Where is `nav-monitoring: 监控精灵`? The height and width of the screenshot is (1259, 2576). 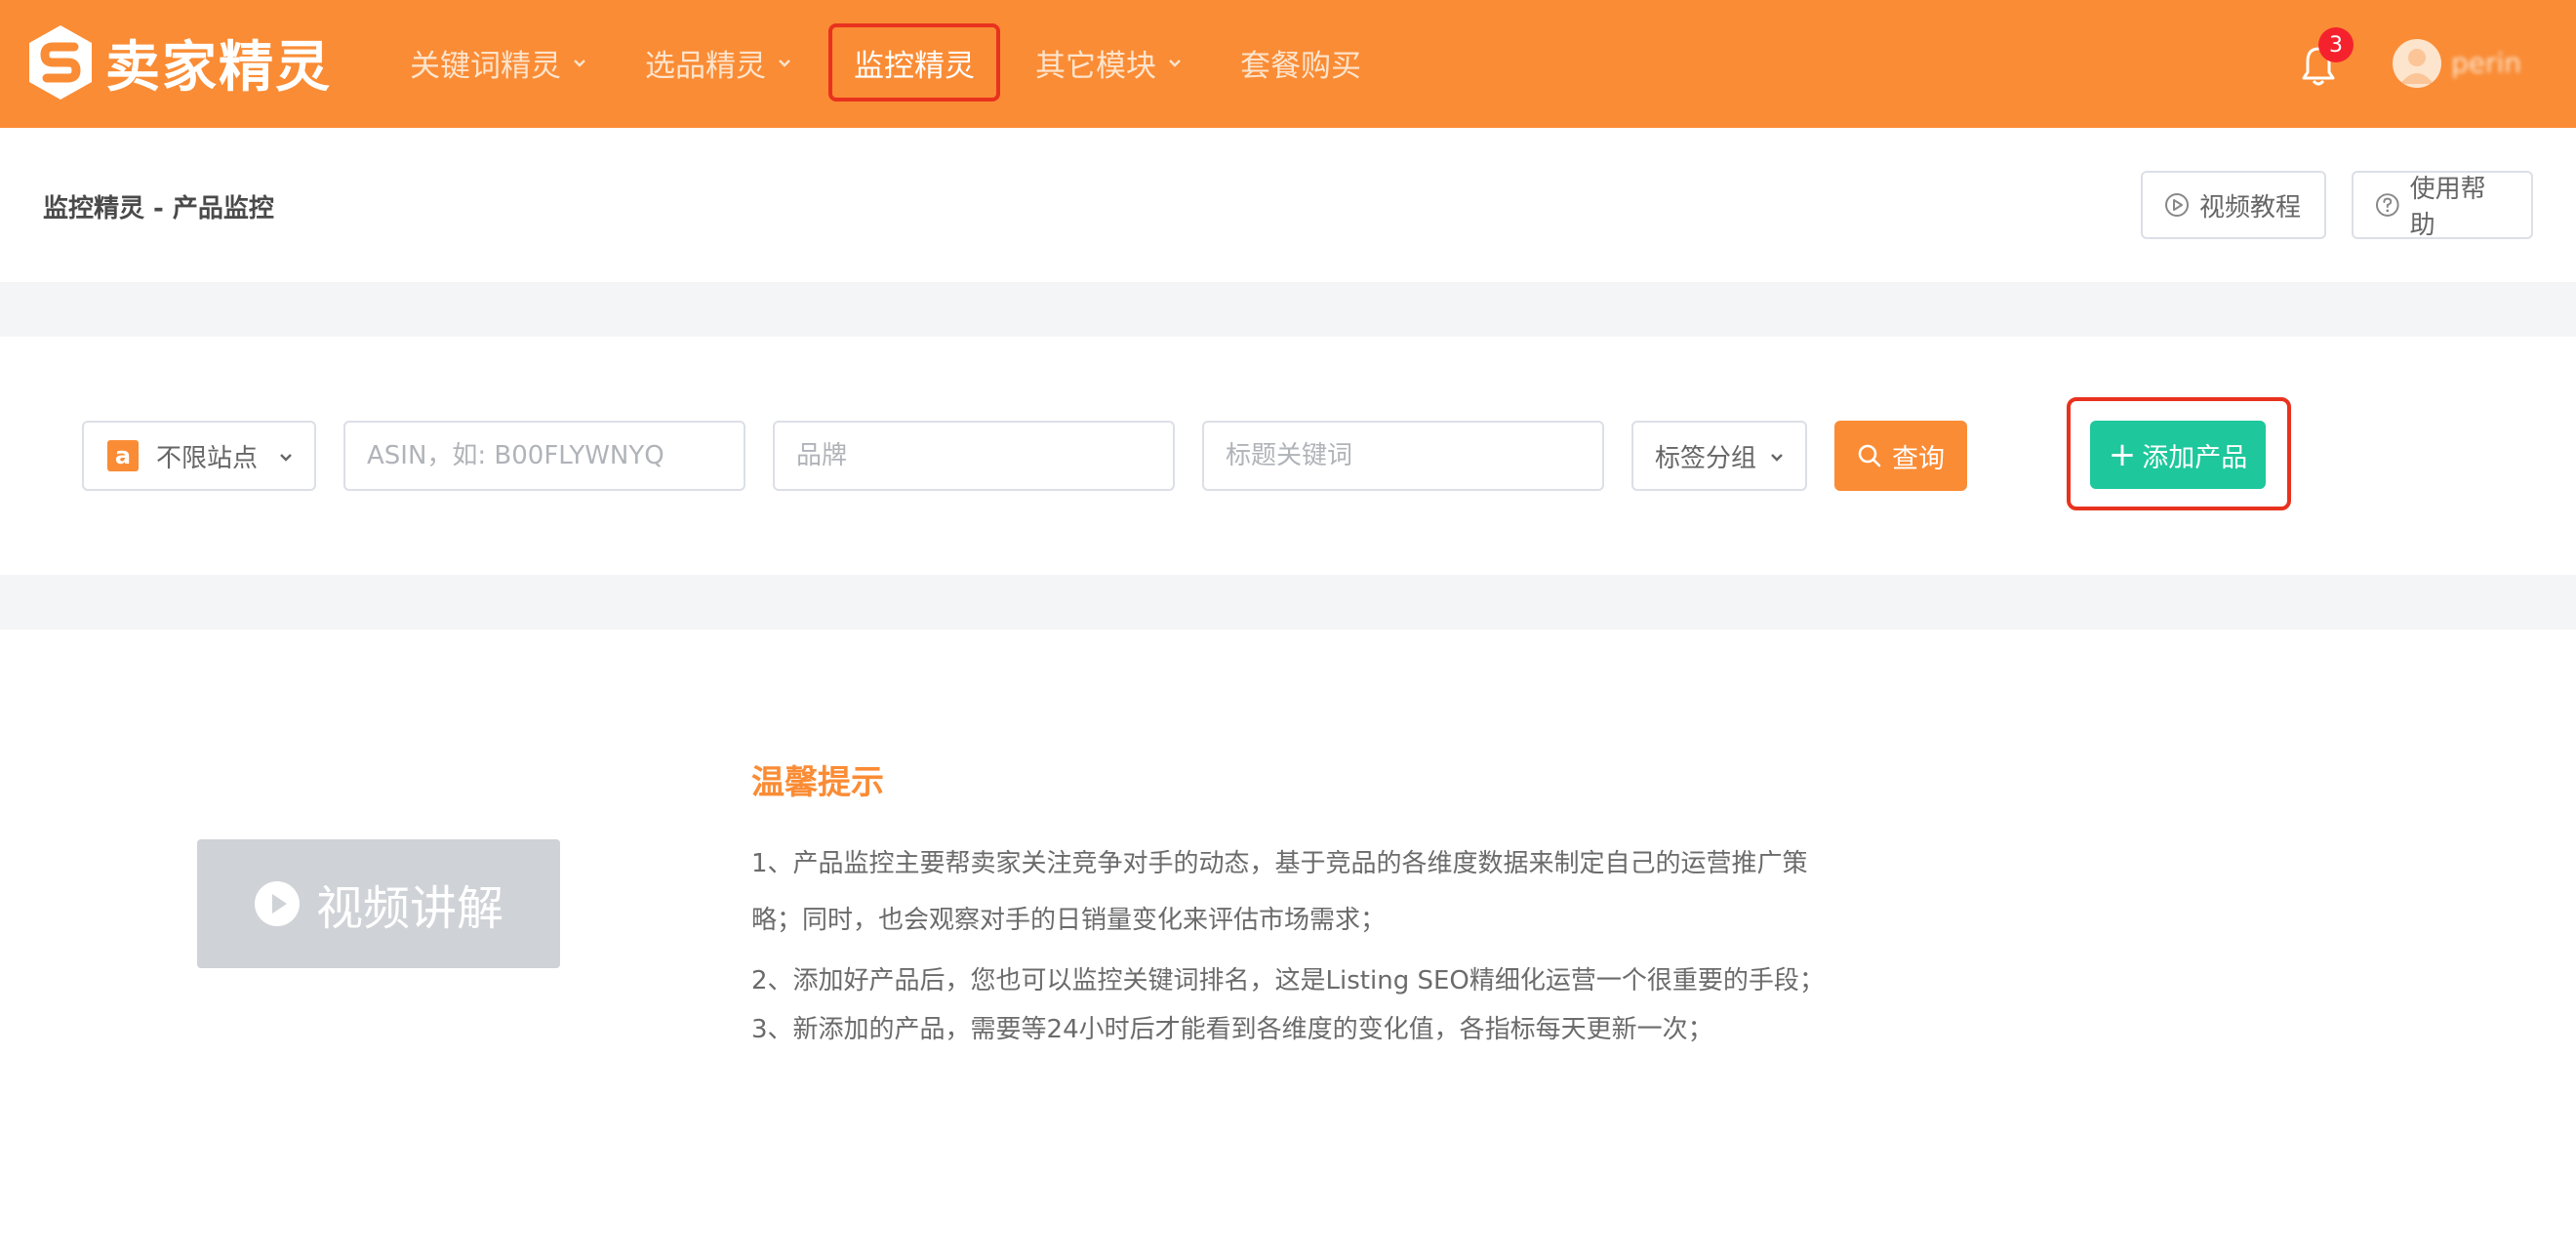
nav-monitoring: 监控精灵 is located at coordinates (914, 63).